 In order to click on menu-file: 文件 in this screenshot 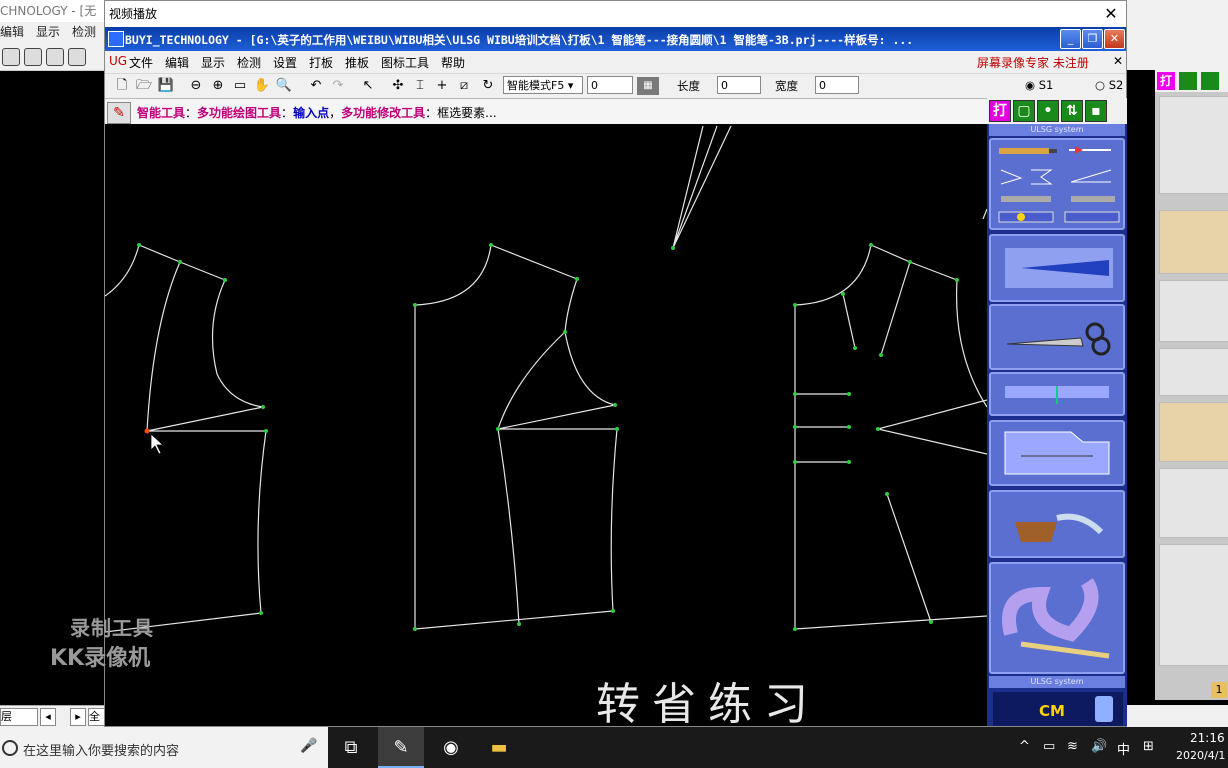, I will do `click(141, 62)`.